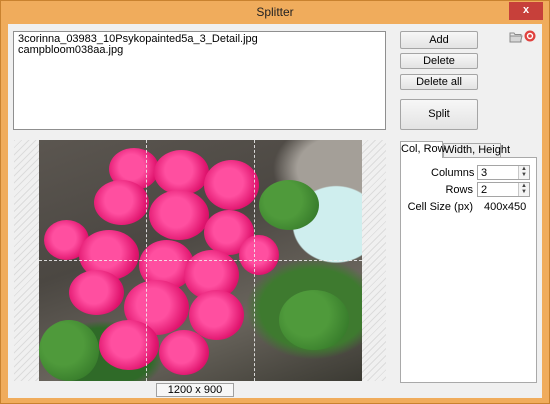 The width and height of the screenshot is (550, 404). I want to click on title-bar: Splitter x, so click(275, 12).